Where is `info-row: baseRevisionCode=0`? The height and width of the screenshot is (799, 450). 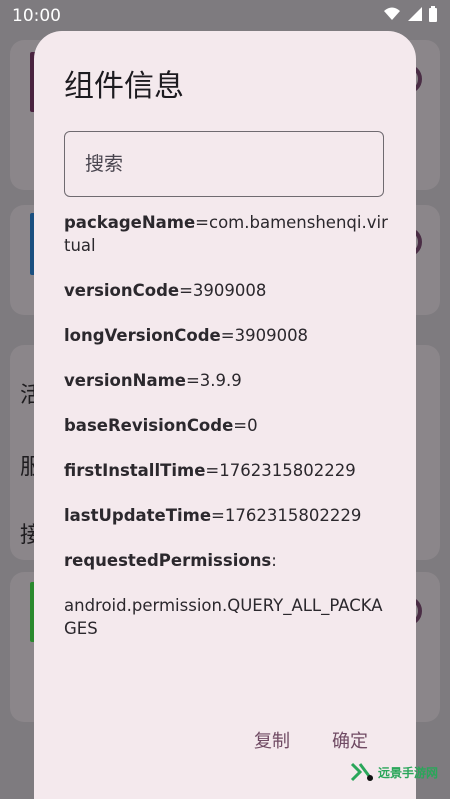
info-row: baseRevisionCode=0 is located at coordinates (226, 425).